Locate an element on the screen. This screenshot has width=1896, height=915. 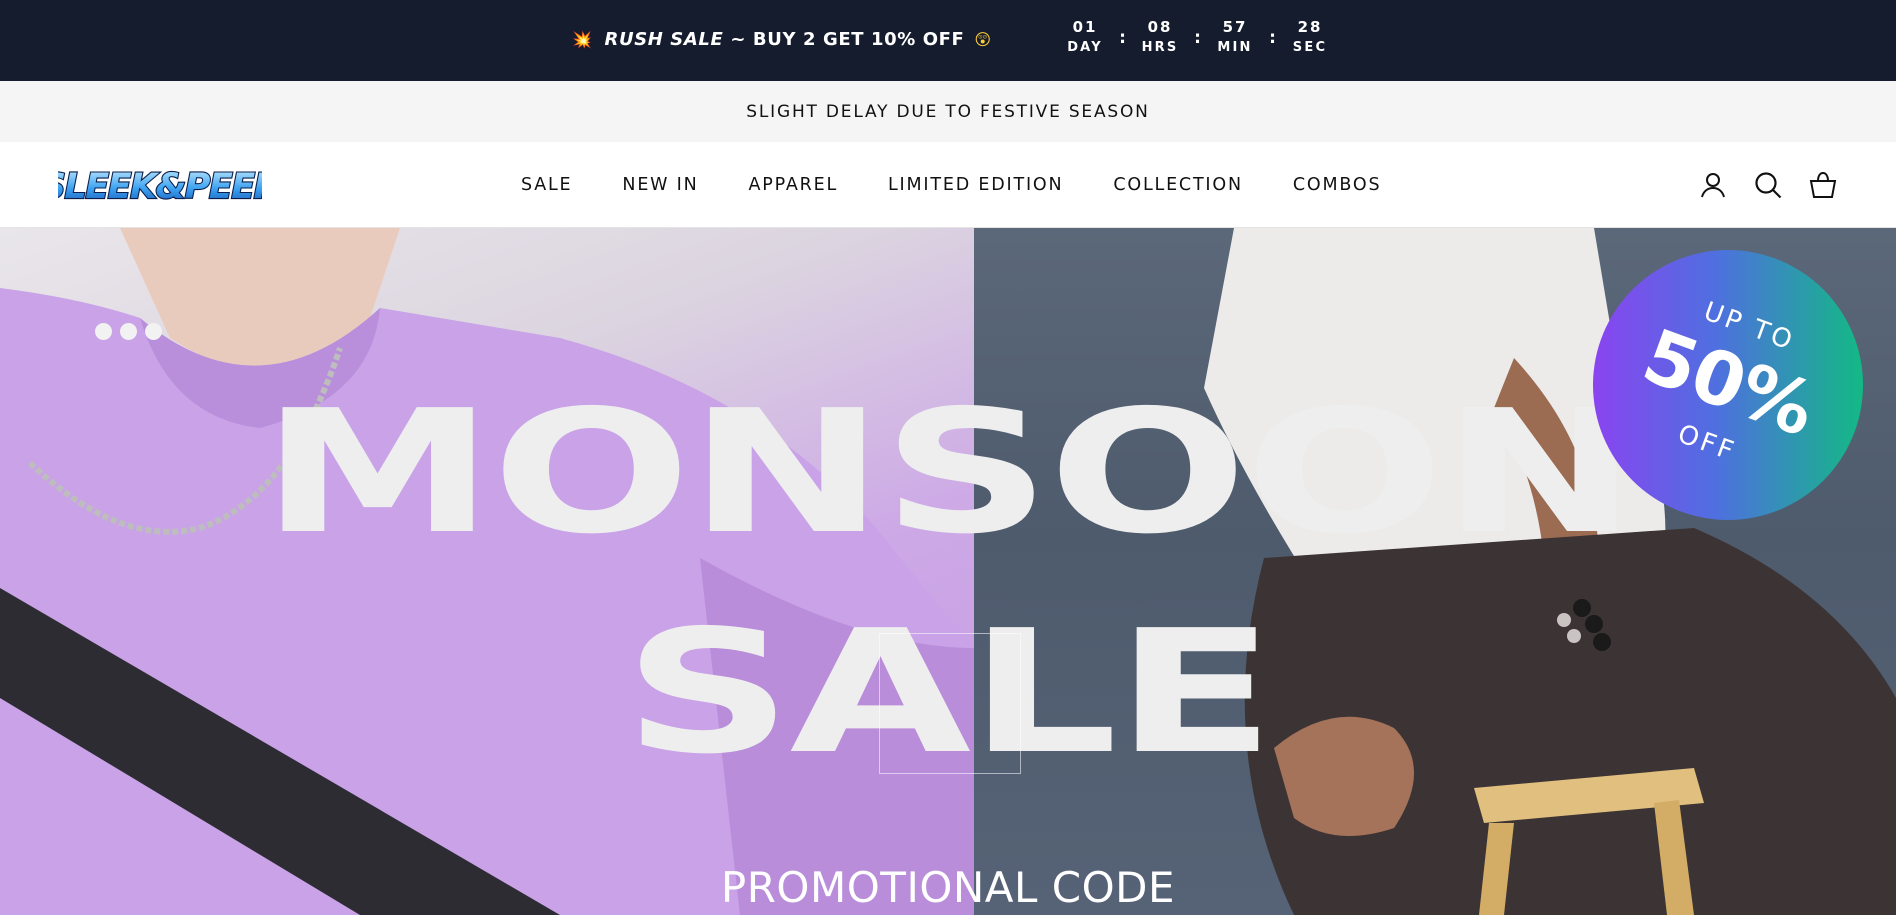
header-actions is located at coordinates (1783, 185).